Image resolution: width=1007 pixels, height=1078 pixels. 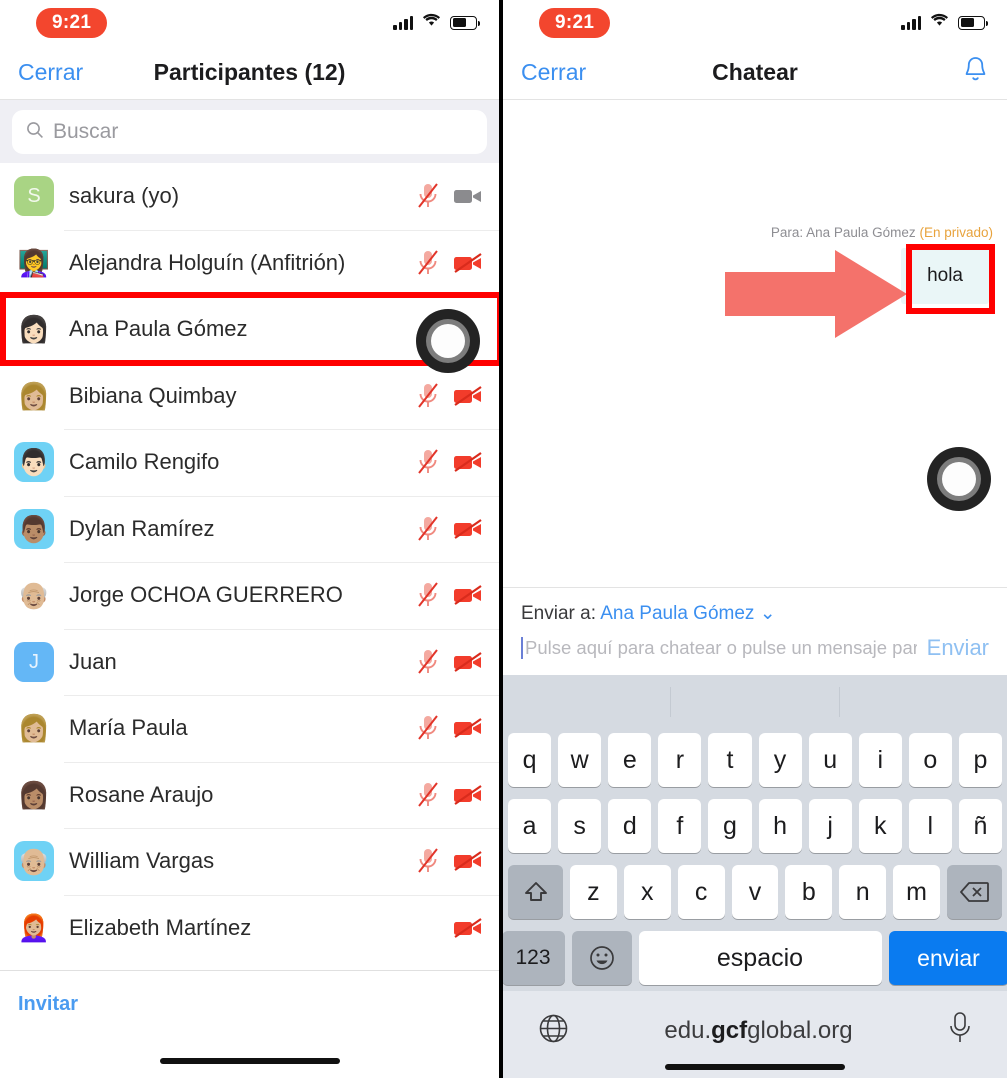 What do you see at coordinates (680, 760) in the screenshot?
I see `key-r: r` at bounding box center [680, 760].